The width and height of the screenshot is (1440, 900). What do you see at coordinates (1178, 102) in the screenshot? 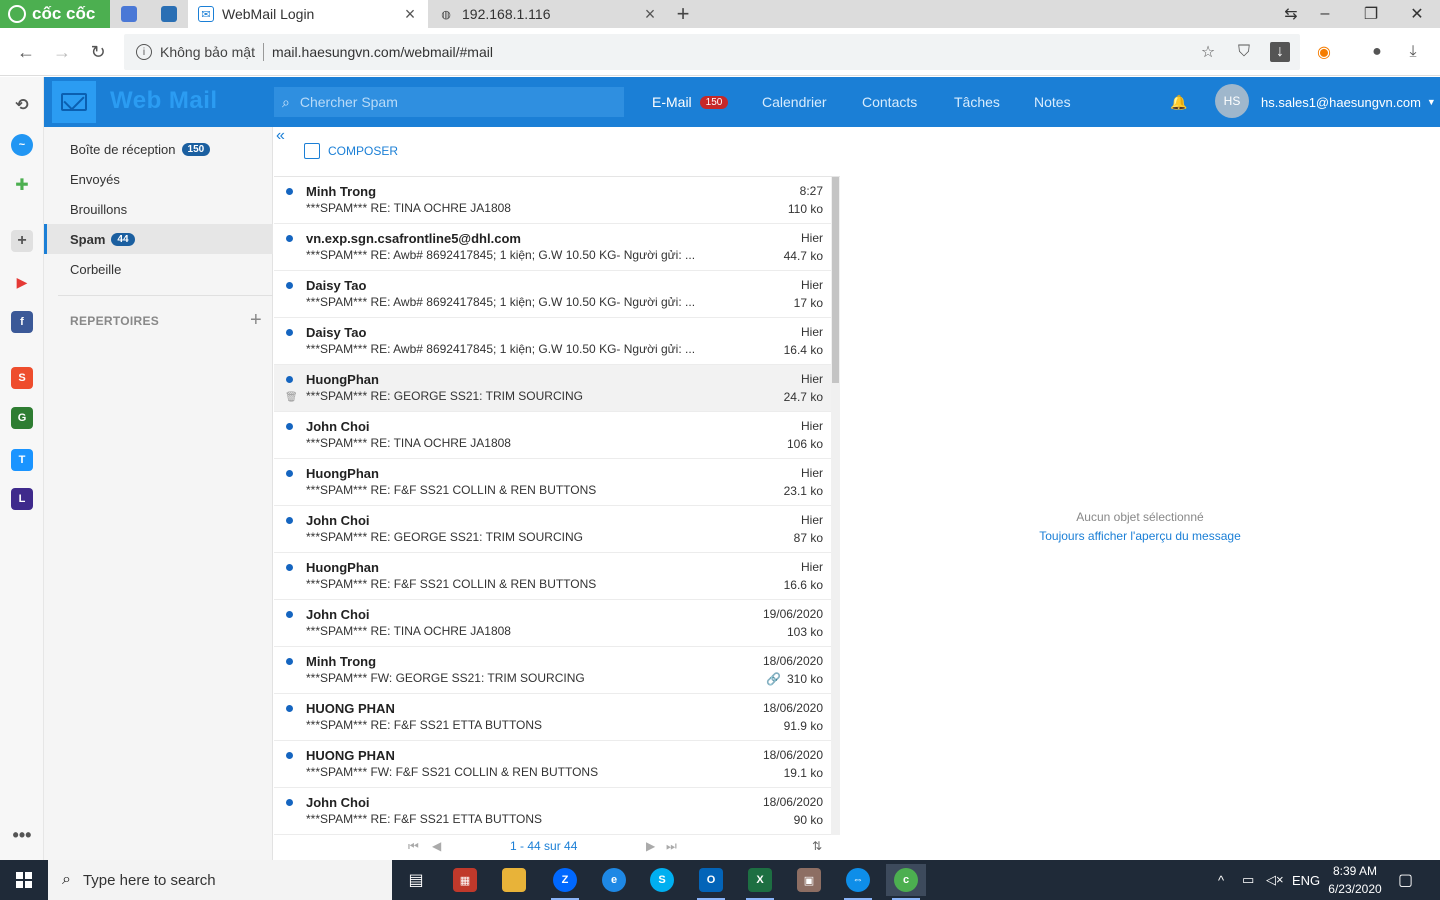
I see `bell-icon: 🔔` at bounding box center [1178, 102].